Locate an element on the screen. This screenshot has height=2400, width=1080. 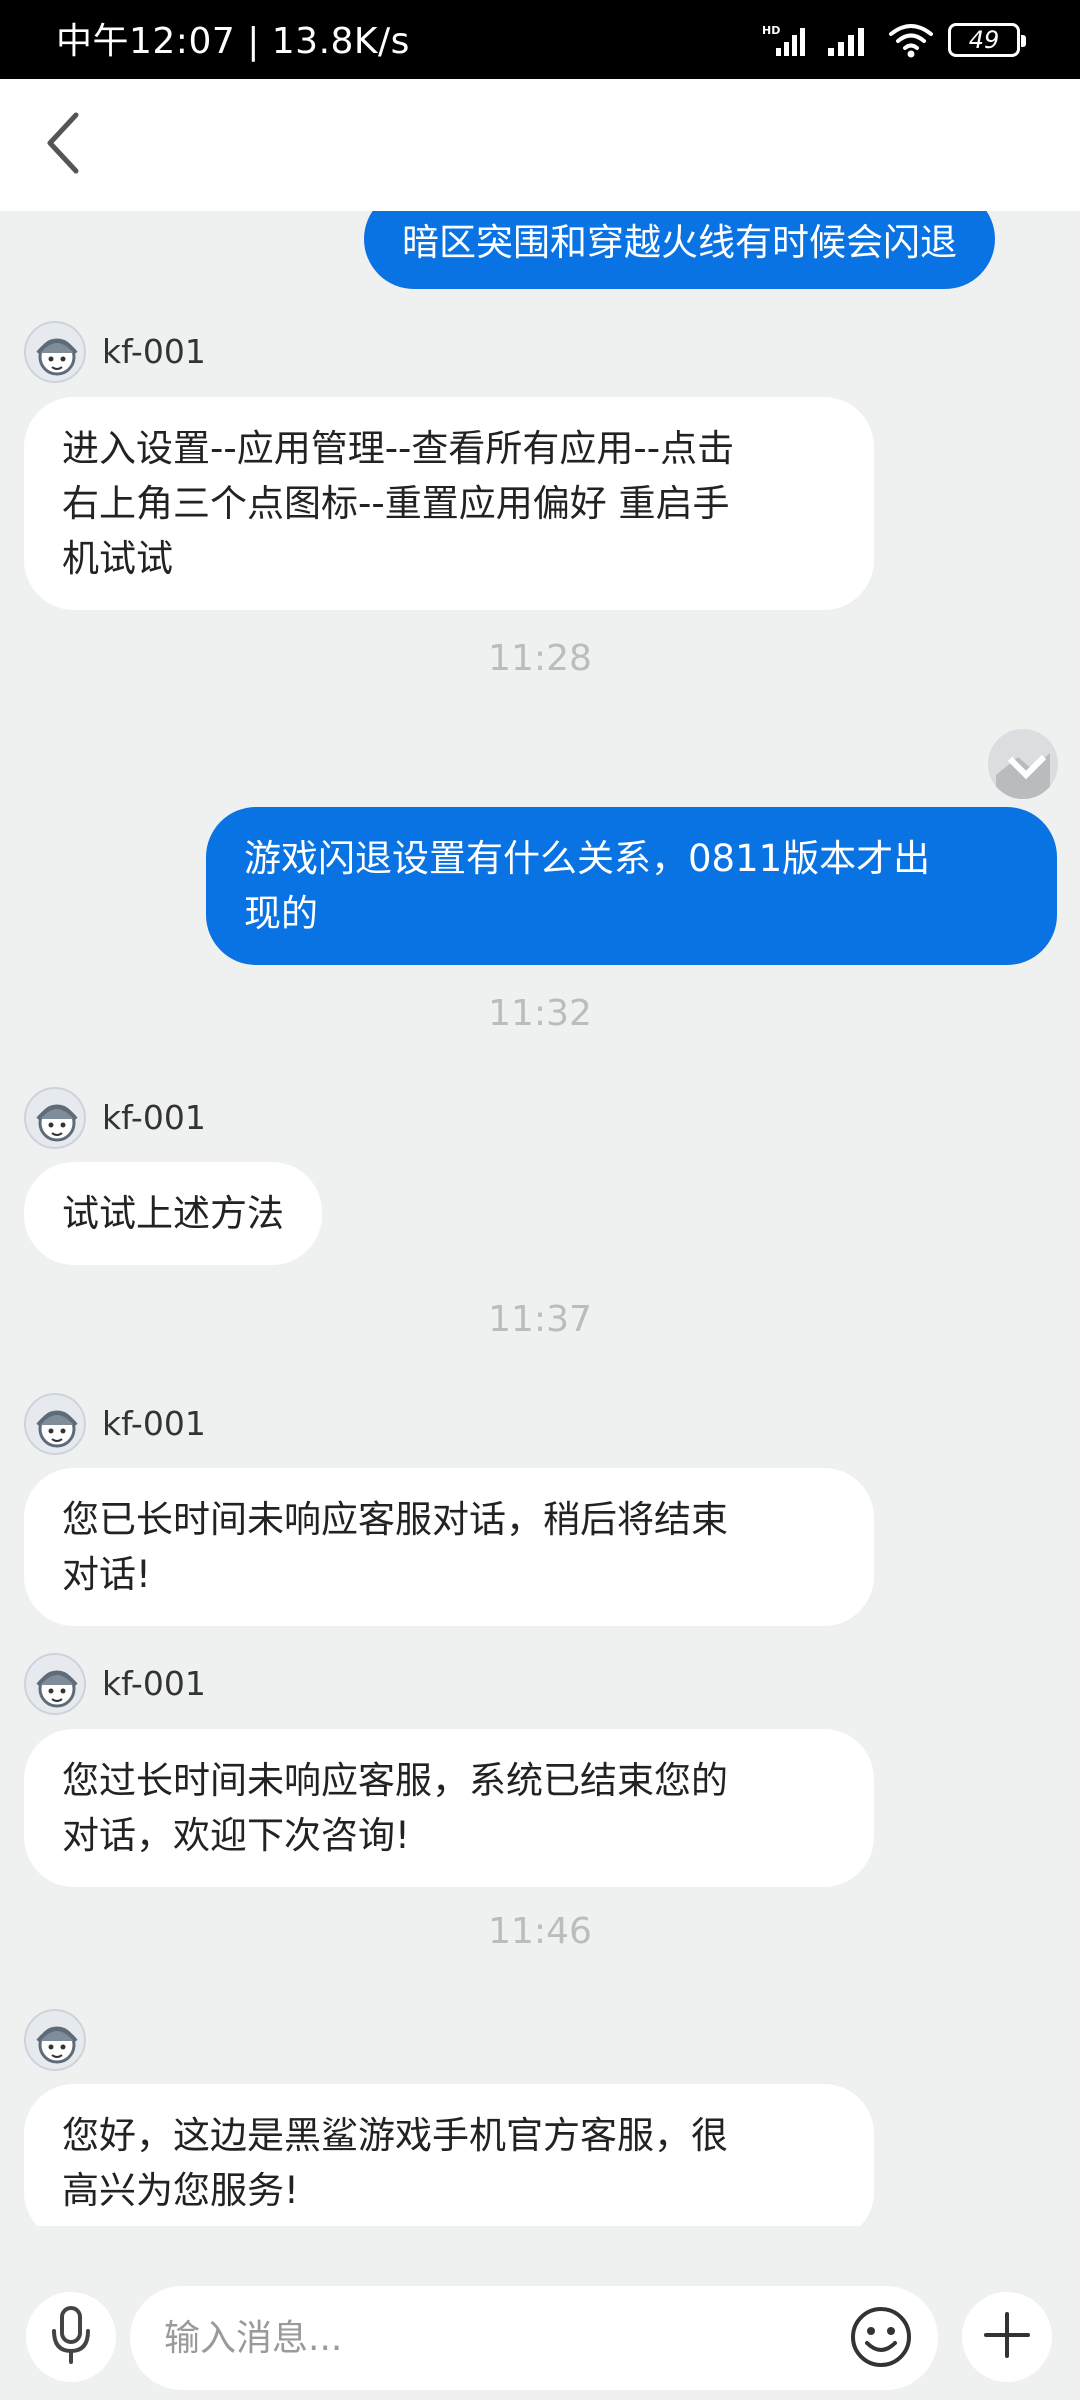
voice-button is located at coordinates (71, 2337).